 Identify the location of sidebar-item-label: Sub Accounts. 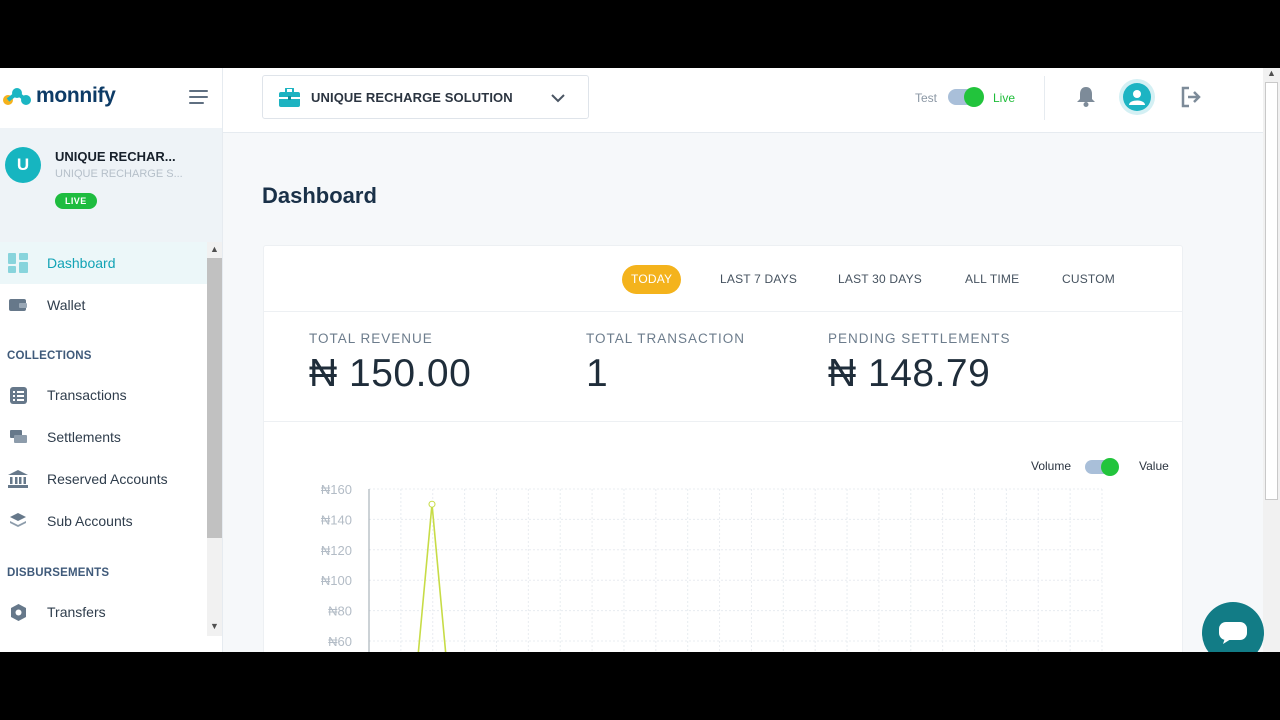
(90, 521).